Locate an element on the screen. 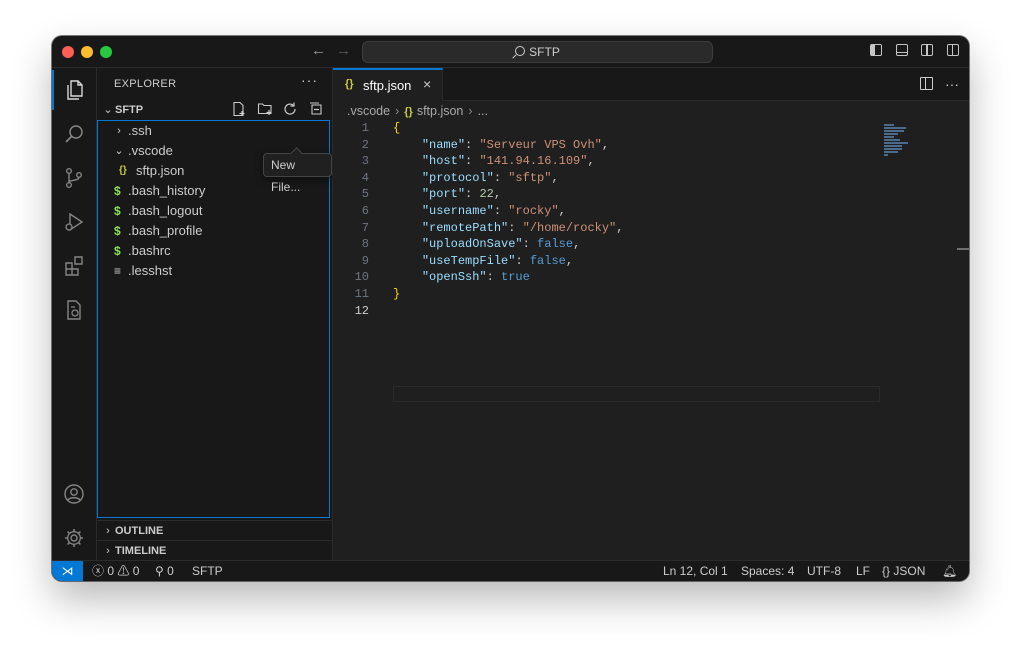 Image resolution: width=1024 pixels, height=653 pixels. json-key: "port" is located at coordinates (443, 194).